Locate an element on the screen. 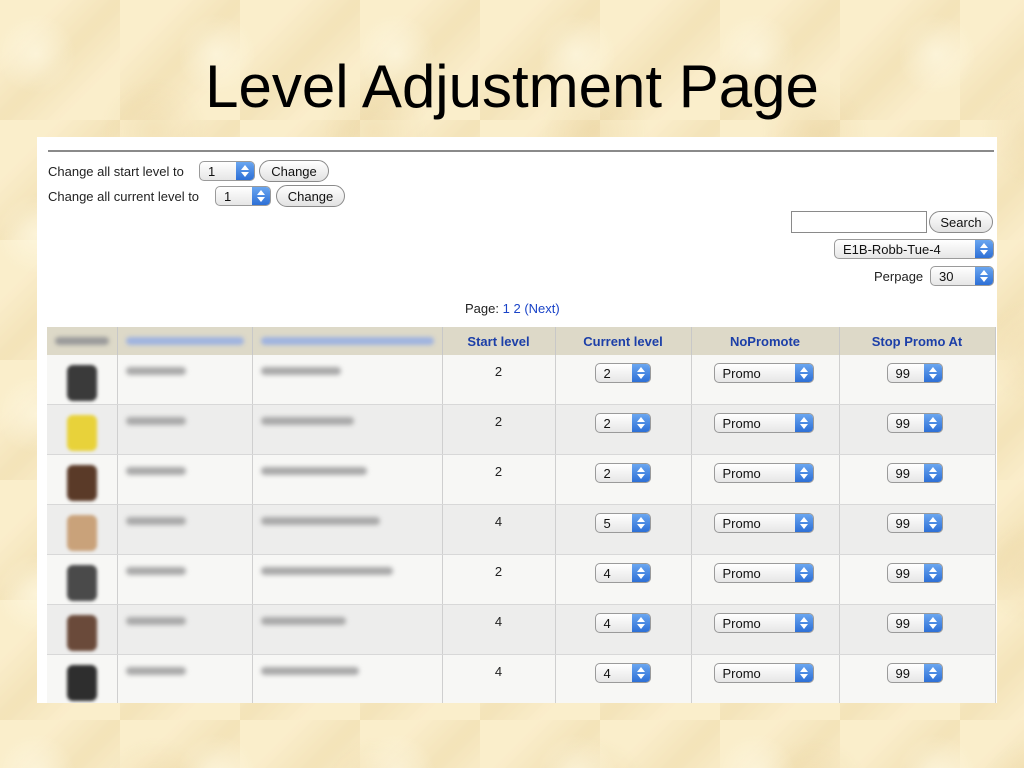  current-level-cell: 2 is located at coordinates (623, 380).